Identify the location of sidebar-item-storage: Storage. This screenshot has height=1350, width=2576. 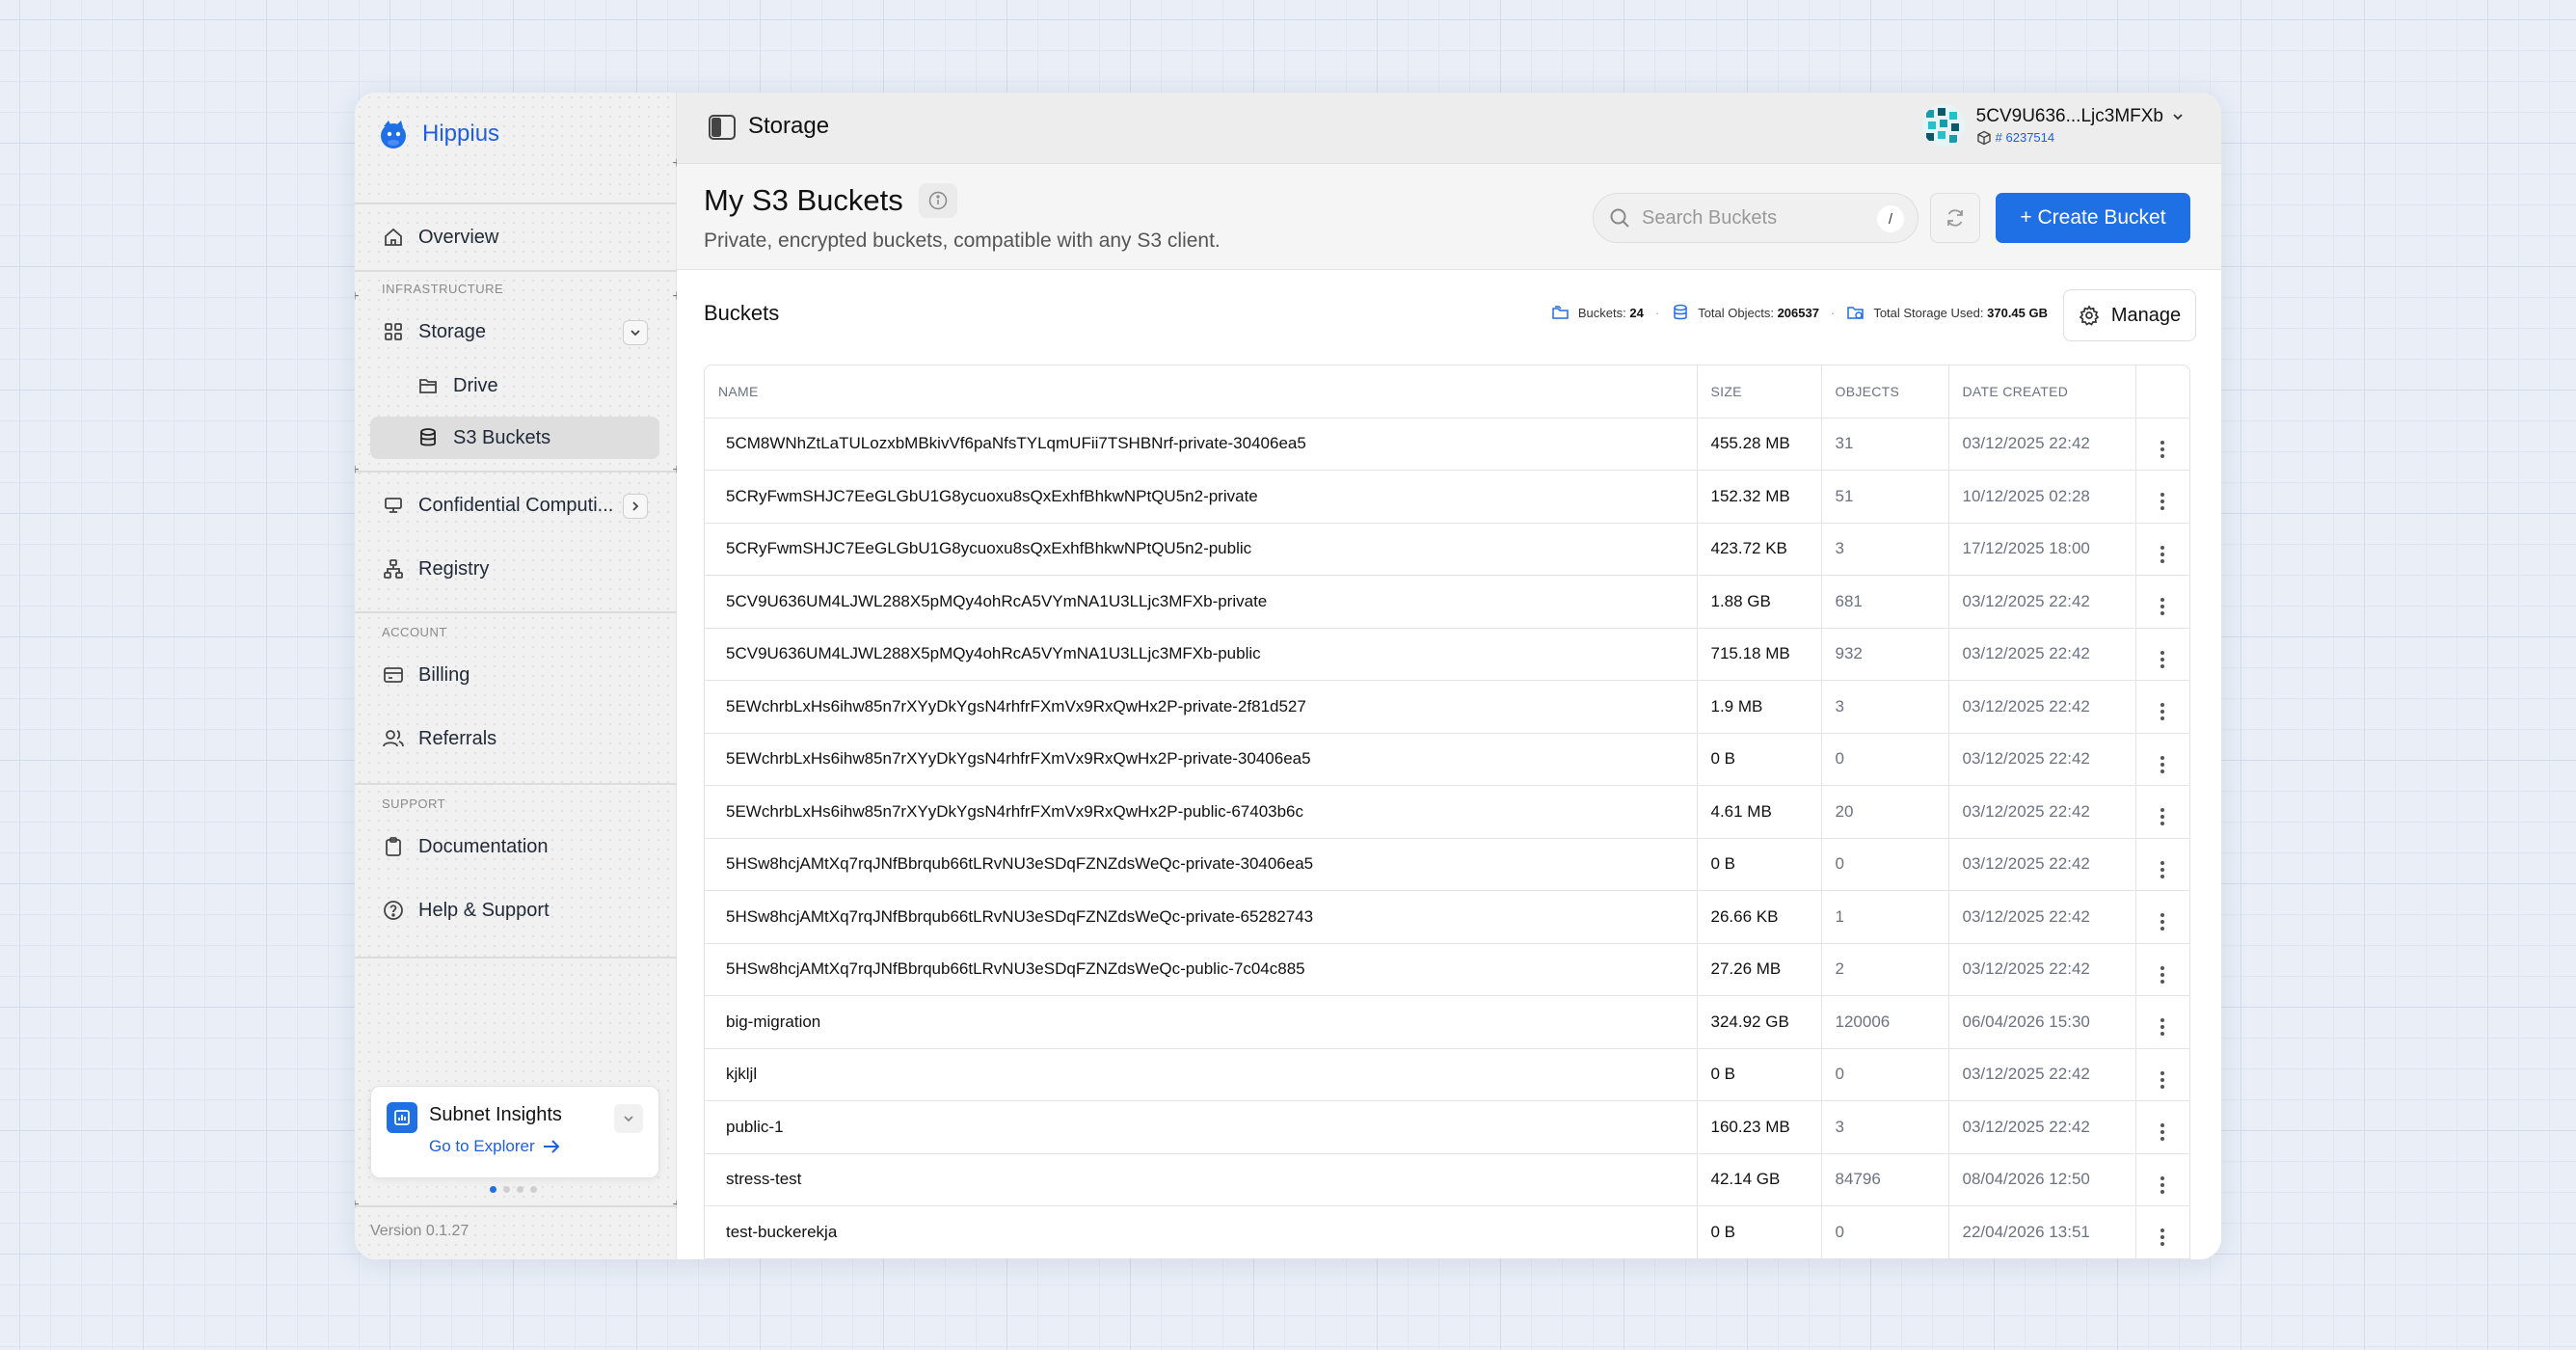
(514, 331).